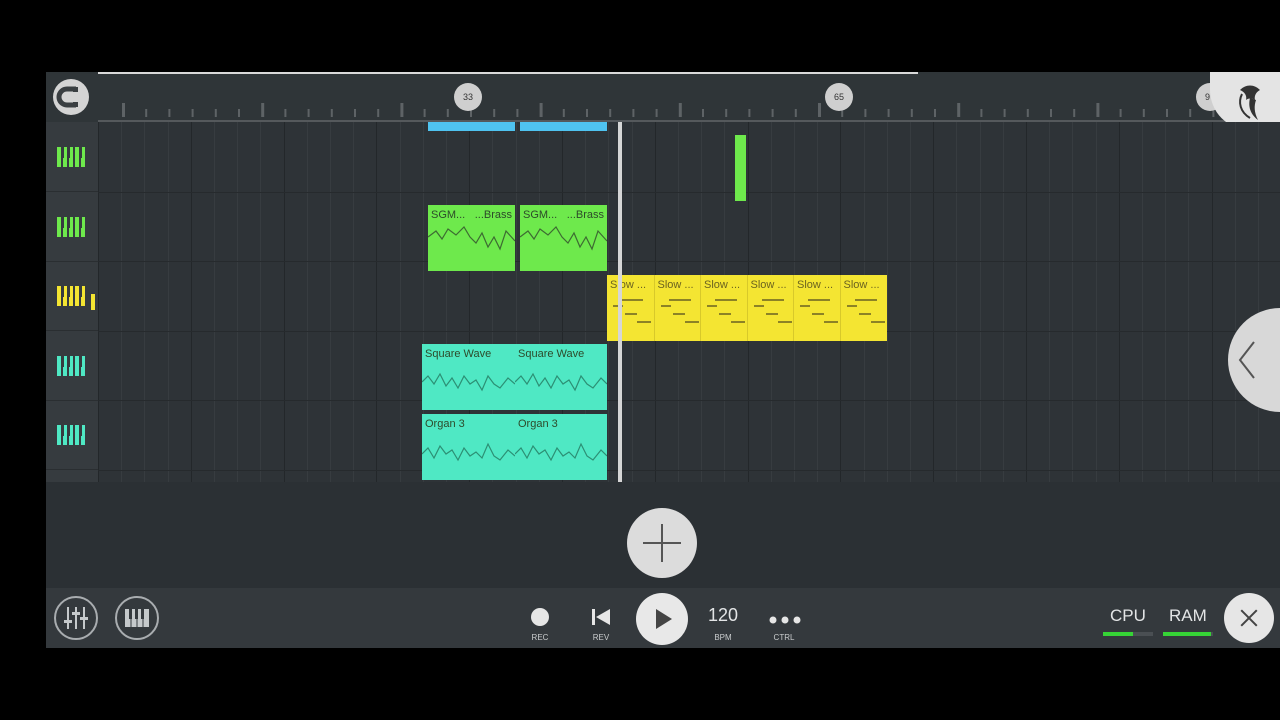  What do you see at coordinates (839, 97) in the screenshot?
I see `bar-marker-65: 65` at bounding box center [839, 97].